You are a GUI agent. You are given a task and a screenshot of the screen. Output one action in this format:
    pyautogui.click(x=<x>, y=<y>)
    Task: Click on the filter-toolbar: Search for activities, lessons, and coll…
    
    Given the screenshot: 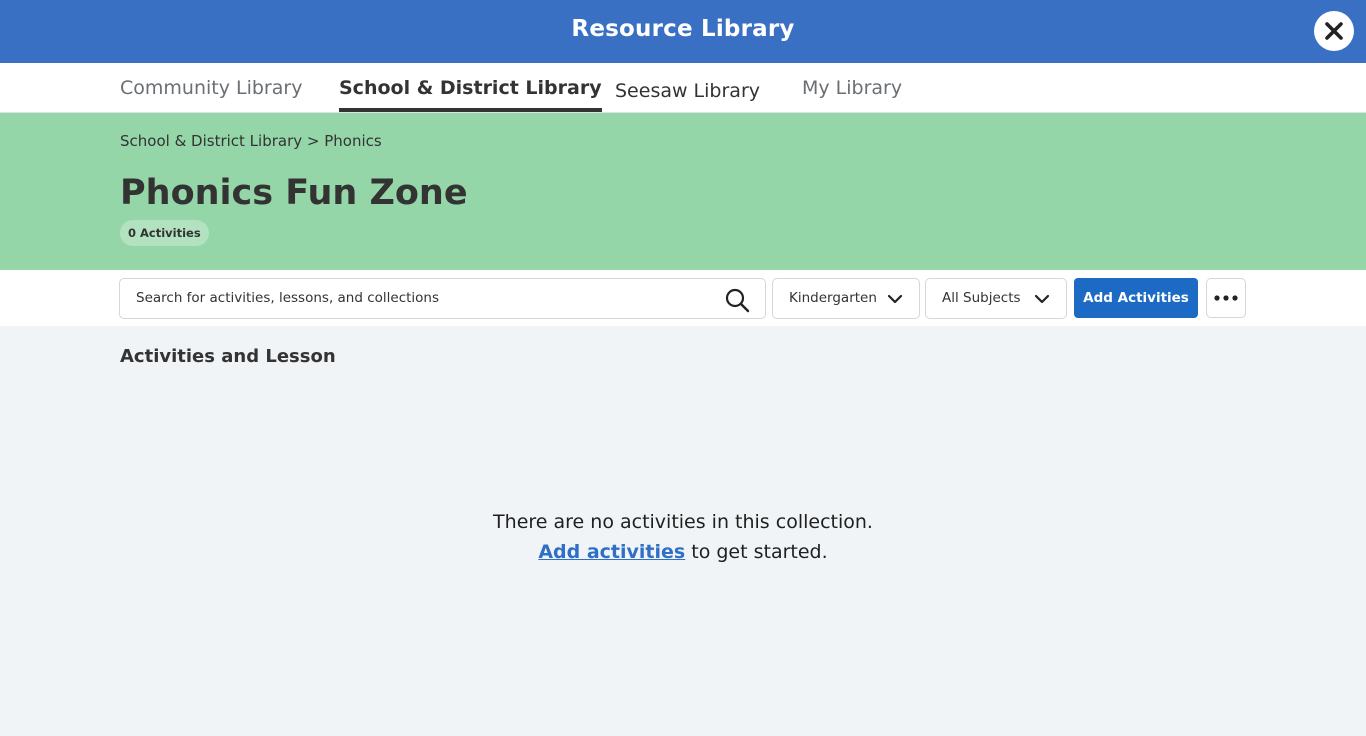 What is the action you would take?
    pyautogui.click(x=683, y=298)
    